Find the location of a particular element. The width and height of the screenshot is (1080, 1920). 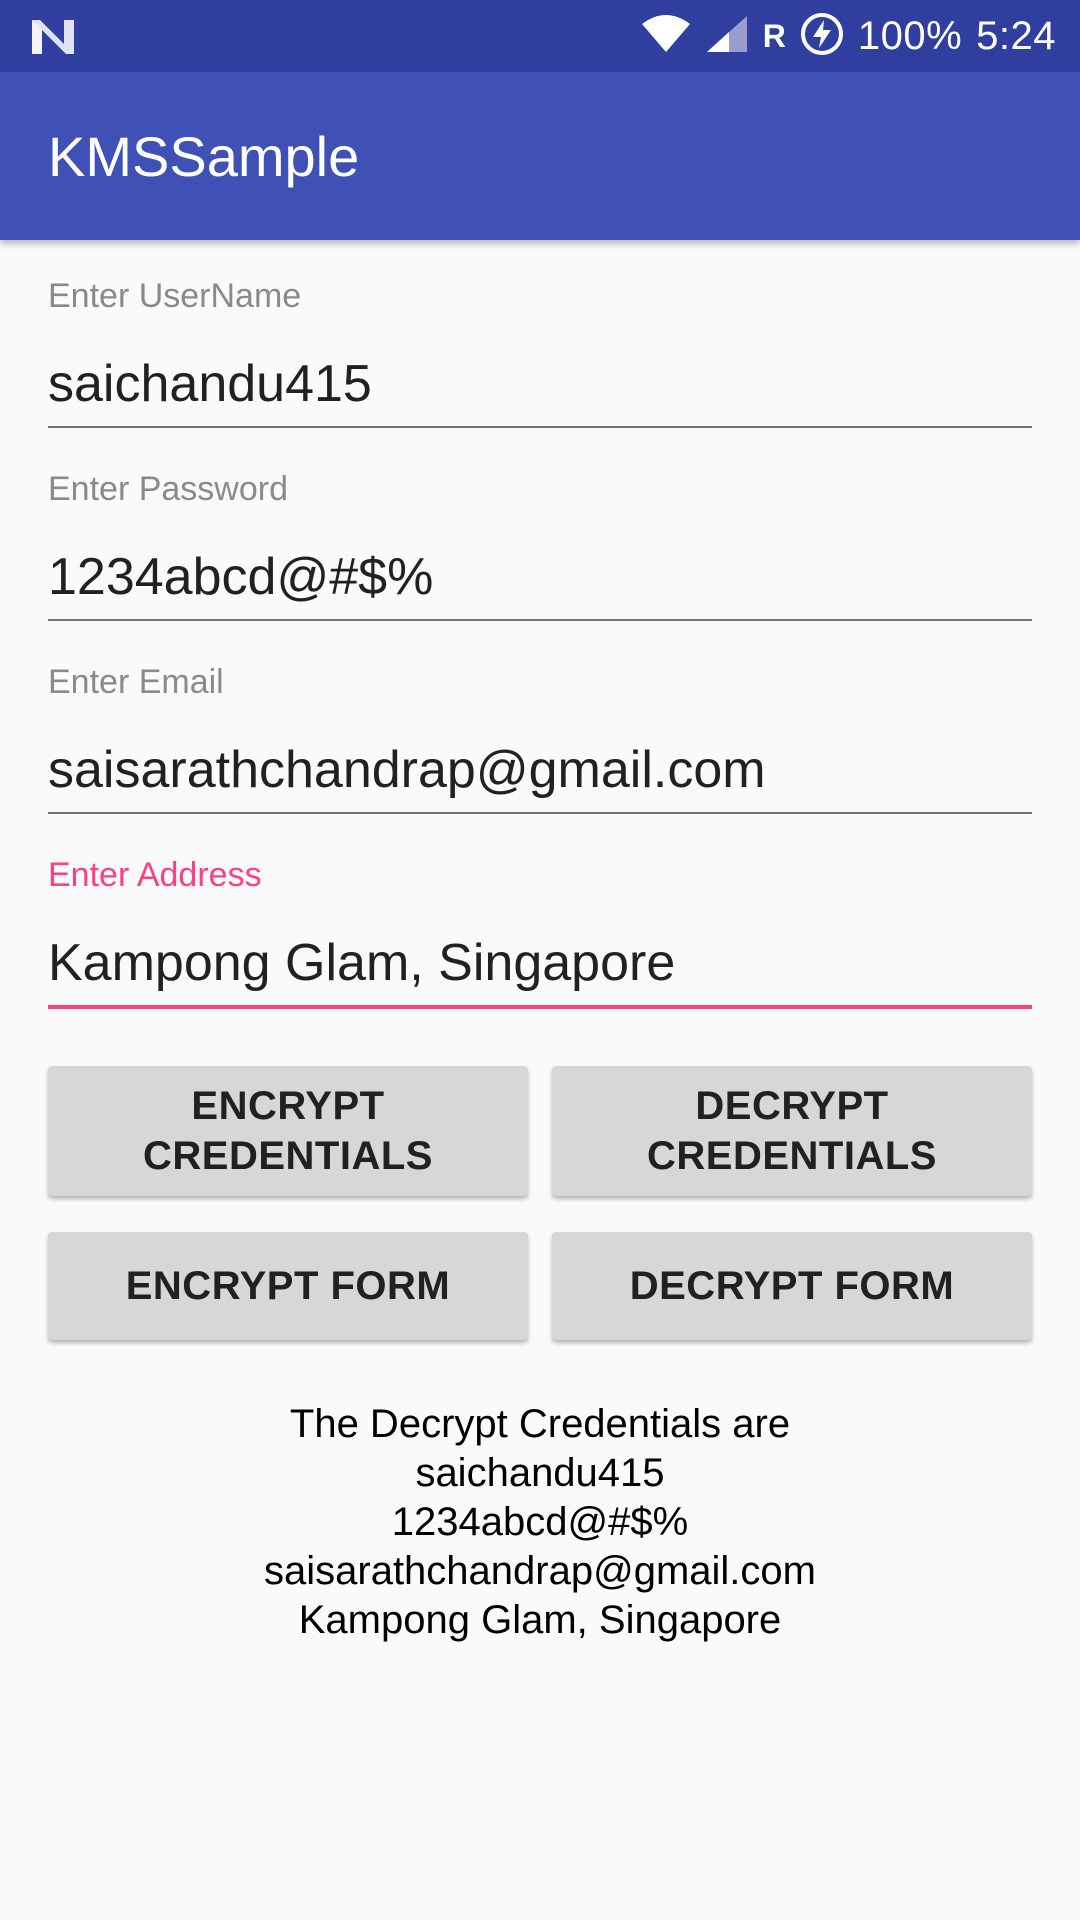

decrypt-credentials-line1: DECRYPT is located at coordinates (792, 1106).